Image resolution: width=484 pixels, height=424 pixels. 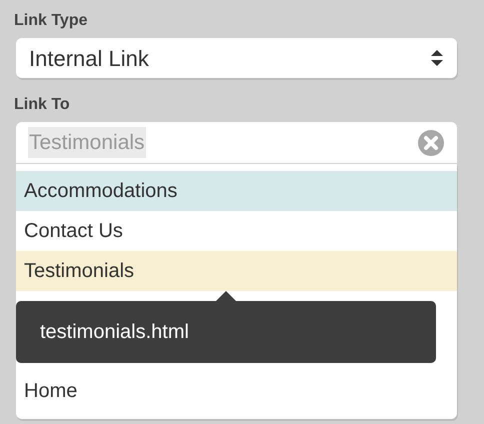 What do you see at coordinates (87, 142) in the screenshot?
I see `field-value: Testimonials` at bounding box center [87, 142].